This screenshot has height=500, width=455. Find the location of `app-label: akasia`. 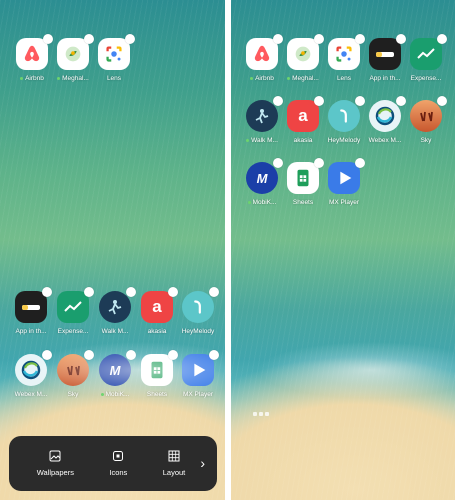

app-label: akasia is located at coordinates (157, 331).